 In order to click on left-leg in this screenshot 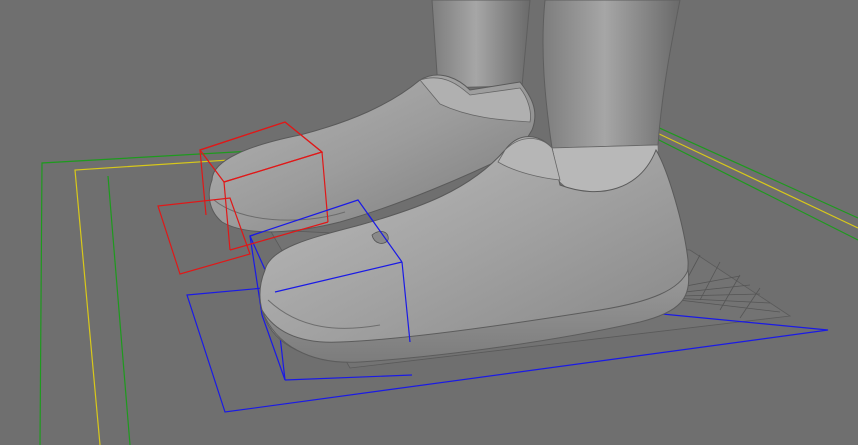, I will do `click(481, 44)`.